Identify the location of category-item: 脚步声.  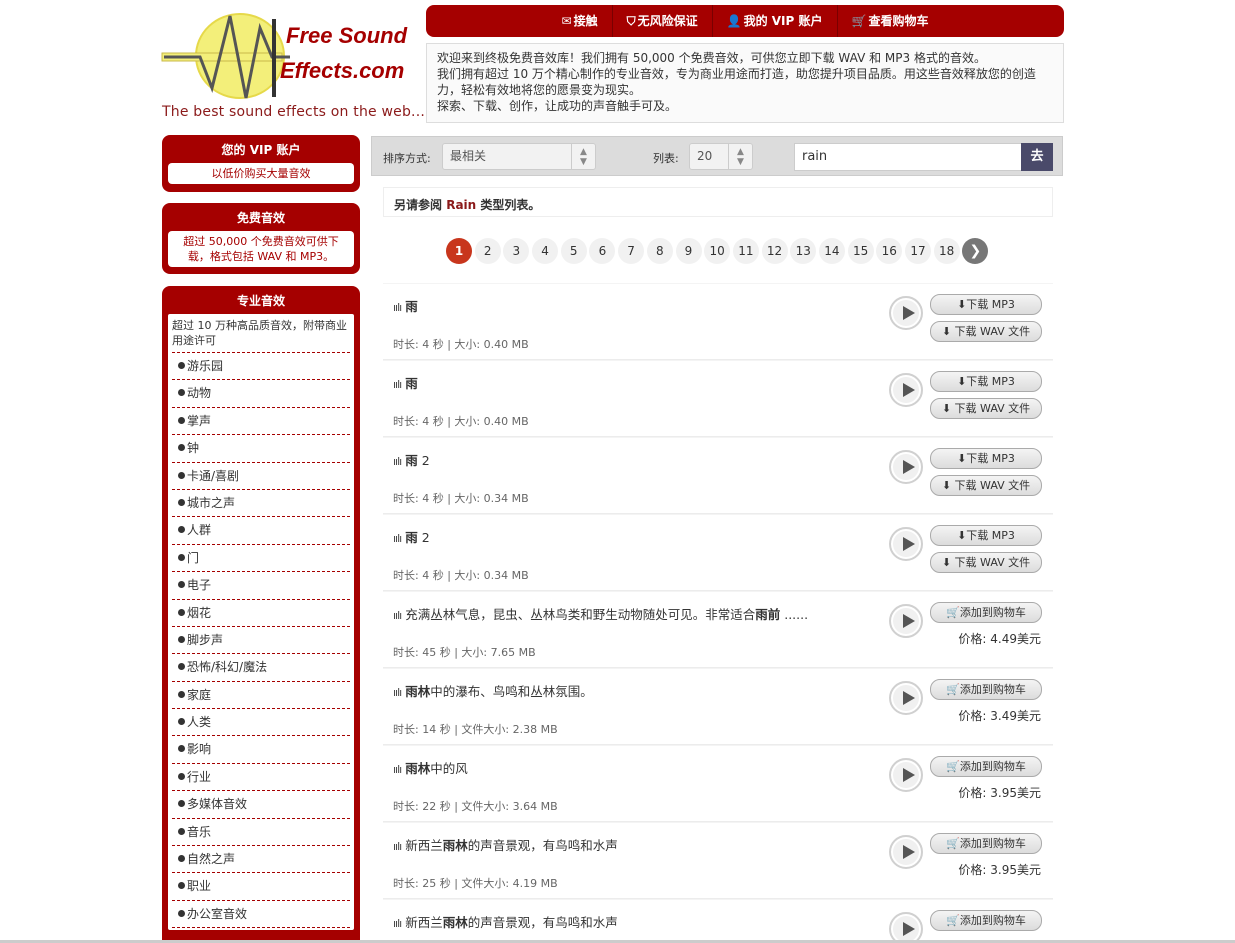
(261, 641).